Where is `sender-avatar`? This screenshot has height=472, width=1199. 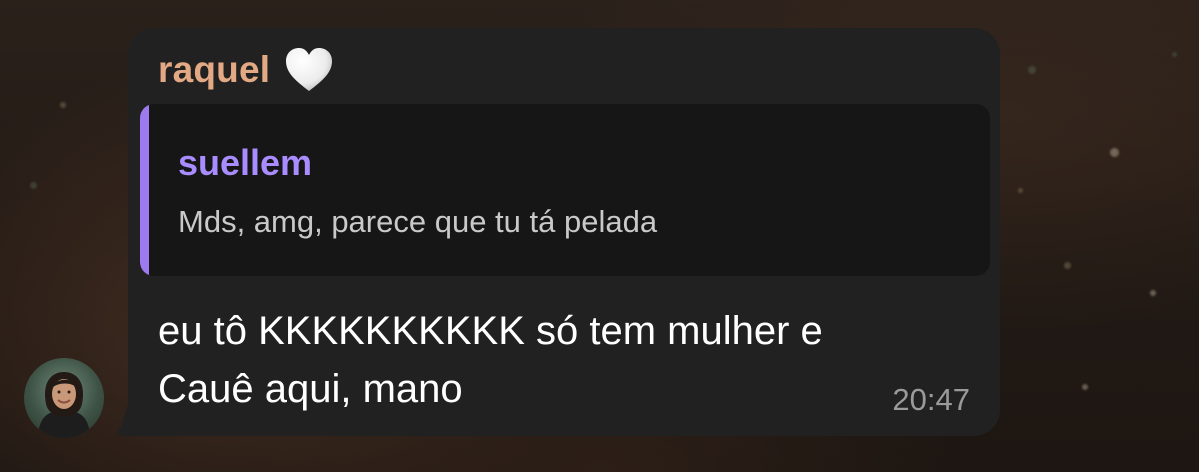
sender-avatar is located at coordinates (64, 398).